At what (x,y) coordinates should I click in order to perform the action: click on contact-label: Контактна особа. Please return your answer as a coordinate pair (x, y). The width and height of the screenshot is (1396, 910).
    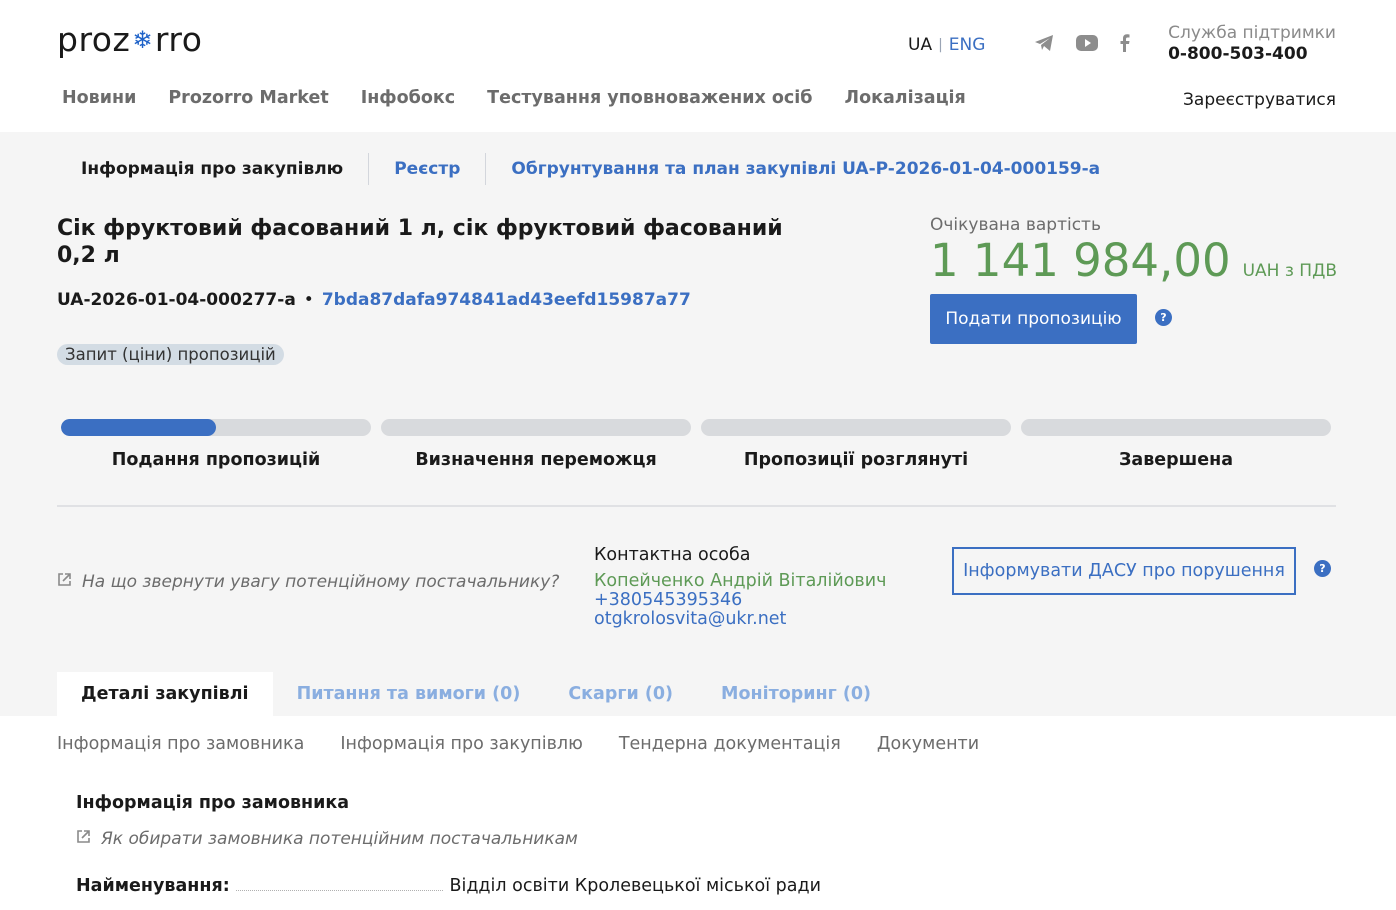
    Looking at the image, I should click on (672, 555).